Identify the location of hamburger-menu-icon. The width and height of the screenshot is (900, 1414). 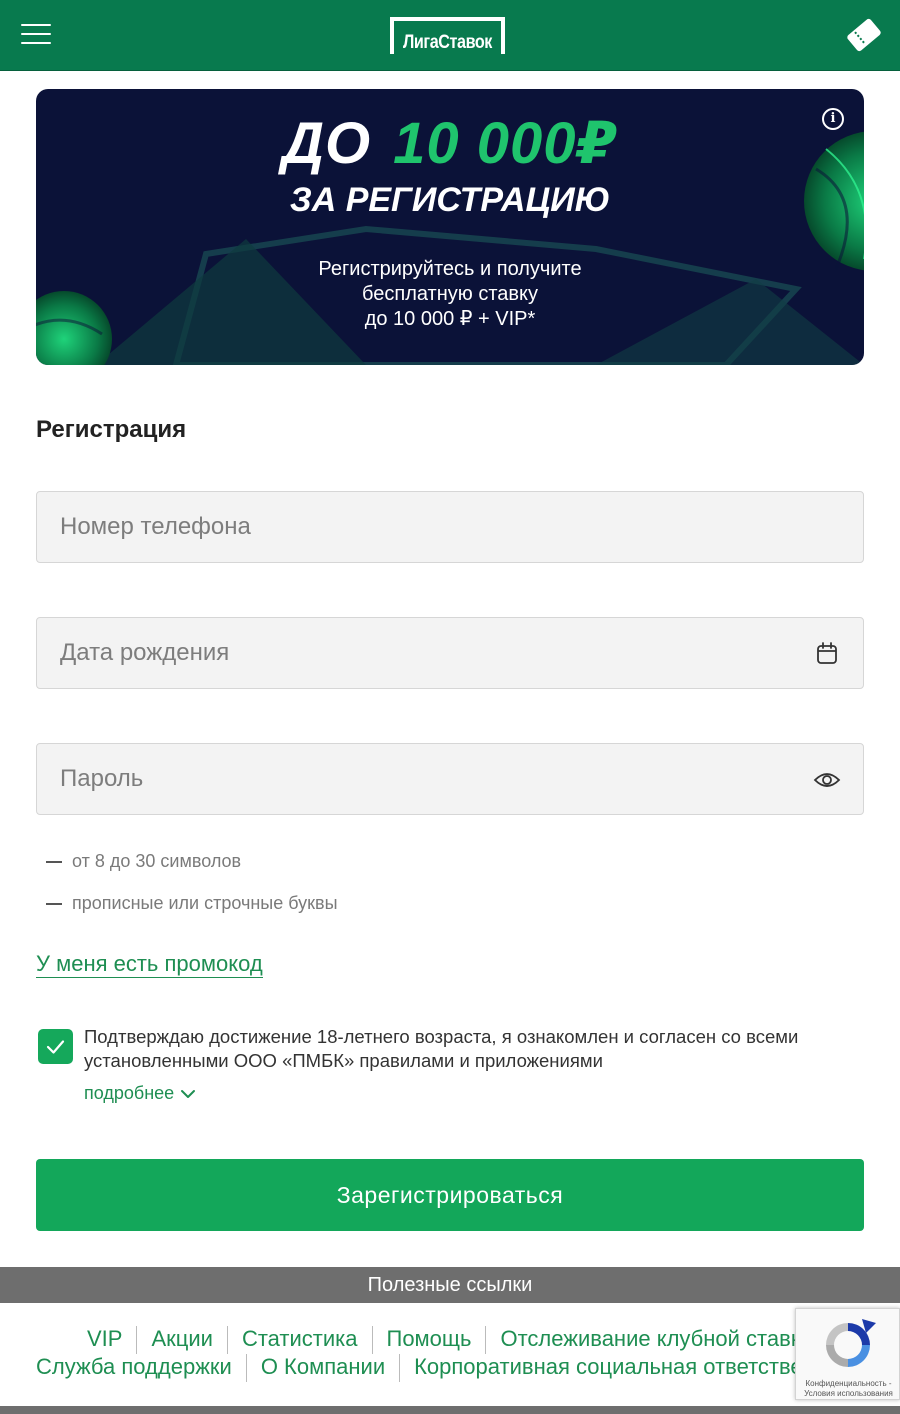
(36, 35).